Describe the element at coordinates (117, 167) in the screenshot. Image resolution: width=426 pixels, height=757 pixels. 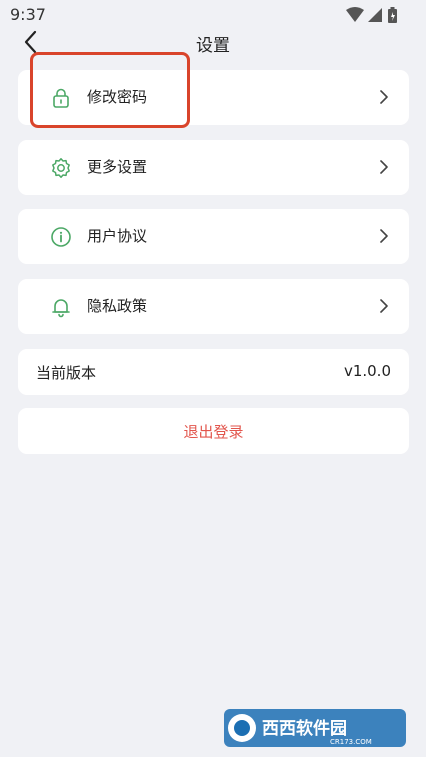
I see `menu-item-label: 更多设置` at that location.